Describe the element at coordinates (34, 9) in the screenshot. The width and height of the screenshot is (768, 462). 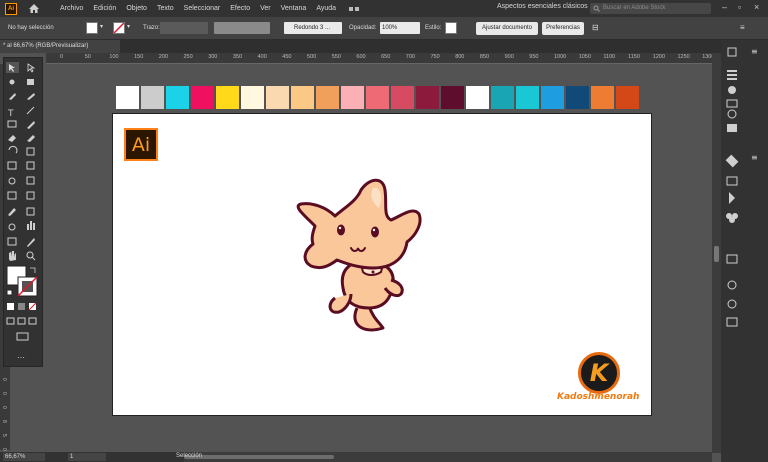
I see `home-icon` at that location.